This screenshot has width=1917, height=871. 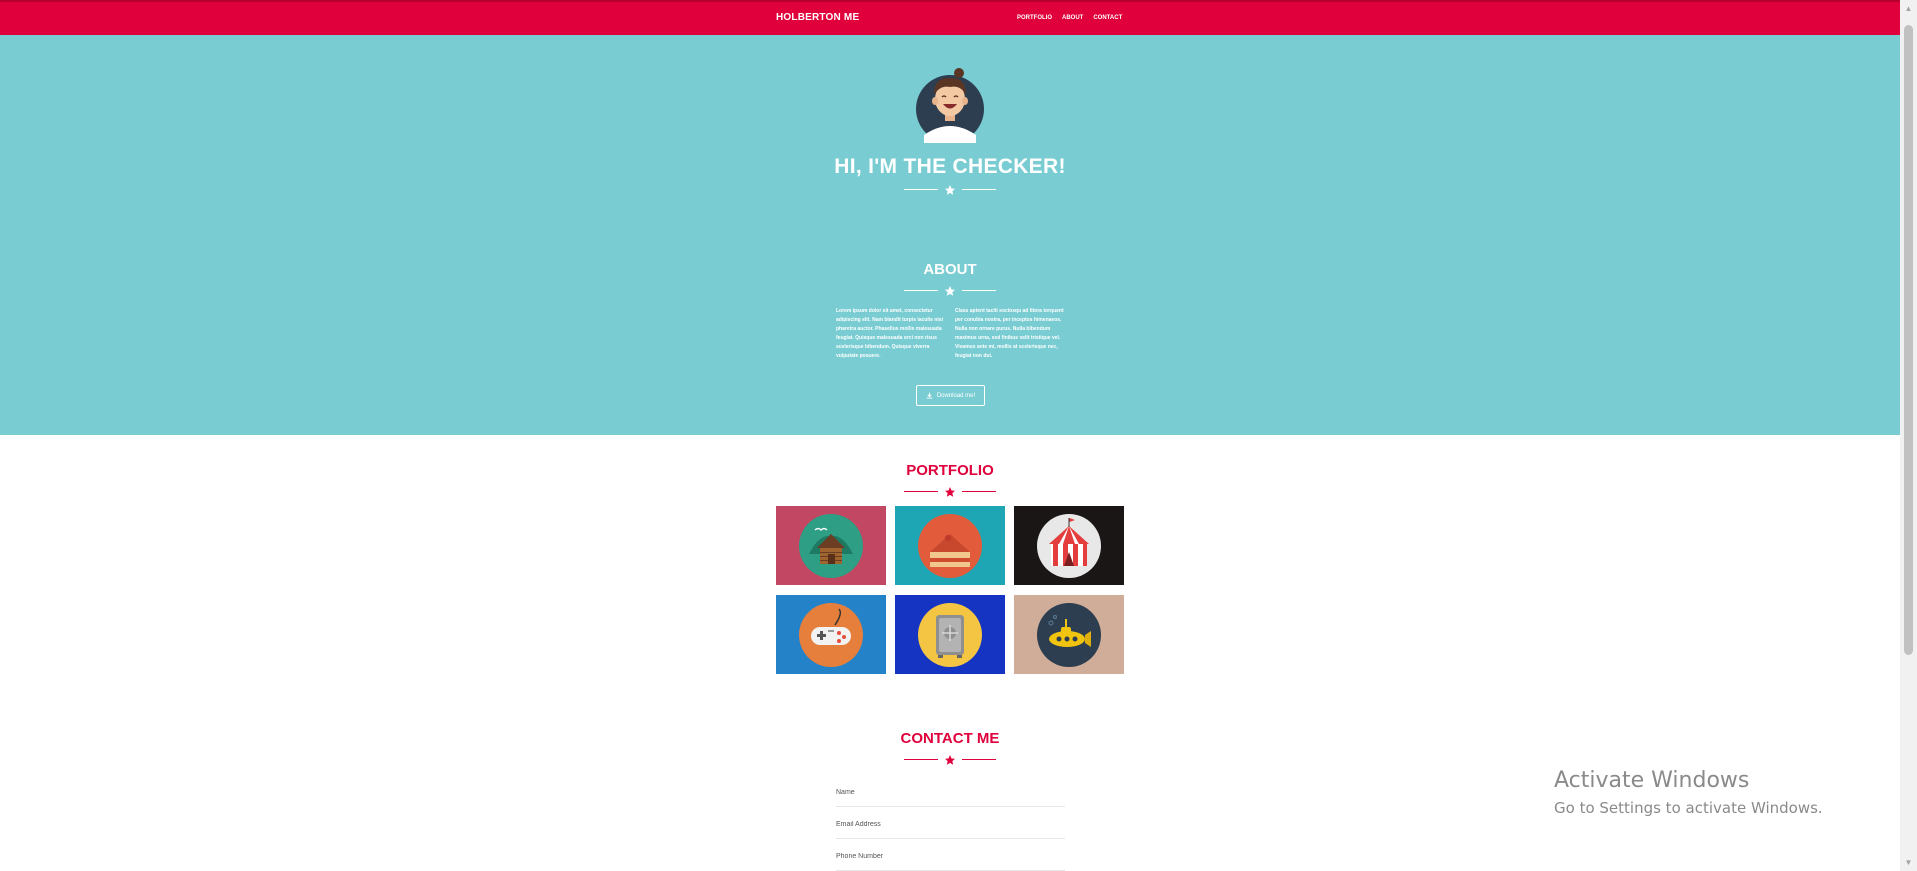 I want to click on vertical-scrollbar: ▲ ▼, so click(x=1908, y=435).